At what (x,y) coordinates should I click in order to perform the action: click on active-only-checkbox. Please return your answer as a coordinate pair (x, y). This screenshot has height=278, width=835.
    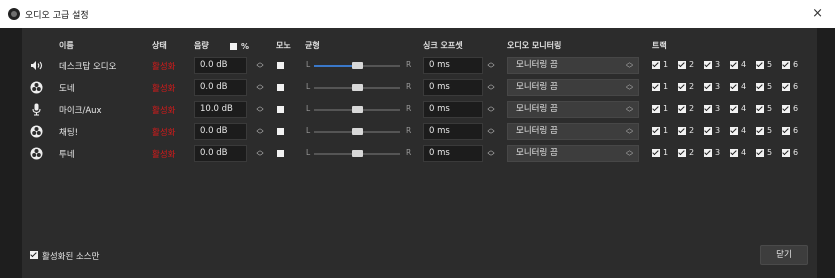
    Looking at the image, I should click on (34, 255).